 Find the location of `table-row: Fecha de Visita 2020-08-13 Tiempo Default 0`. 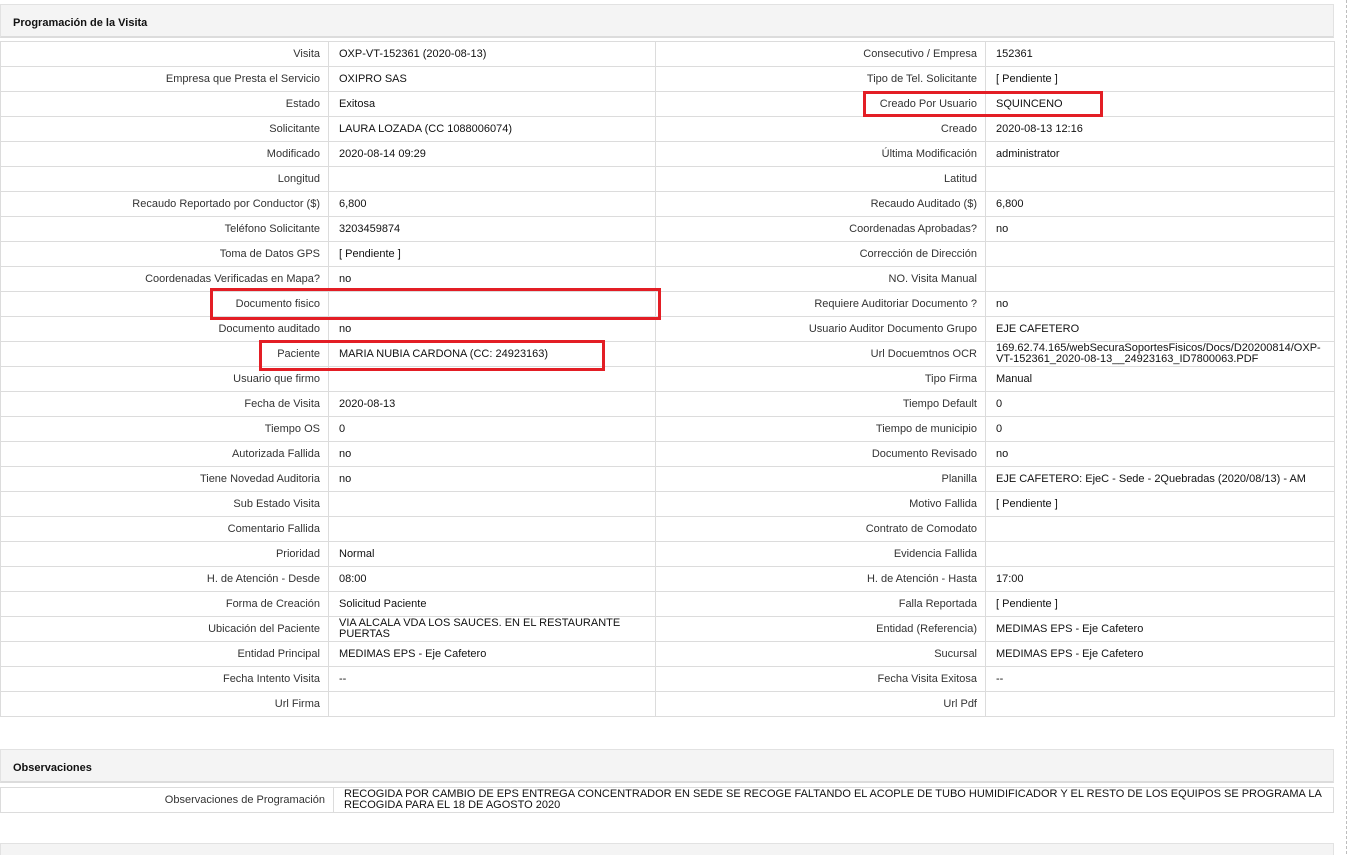

table-row: Fecha de Visita 2020-08-13 Tiempo Default 0 is located at coordinates (667, 404).